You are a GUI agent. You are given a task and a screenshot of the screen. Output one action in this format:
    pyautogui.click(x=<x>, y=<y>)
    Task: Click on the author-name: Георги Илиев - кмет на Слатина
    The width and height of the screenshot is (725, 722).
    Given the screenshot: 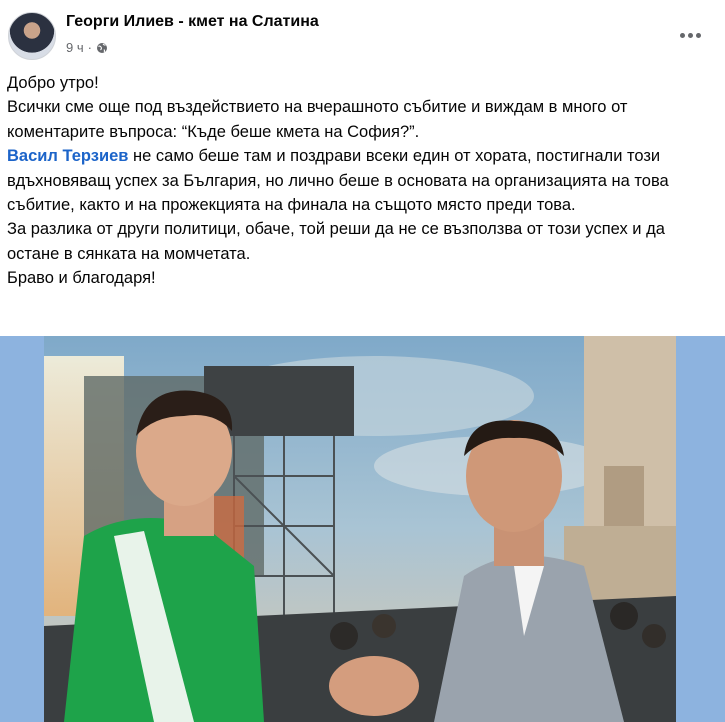 What is the action you would take?
    pyautogui.click(x=192, y=22)
    